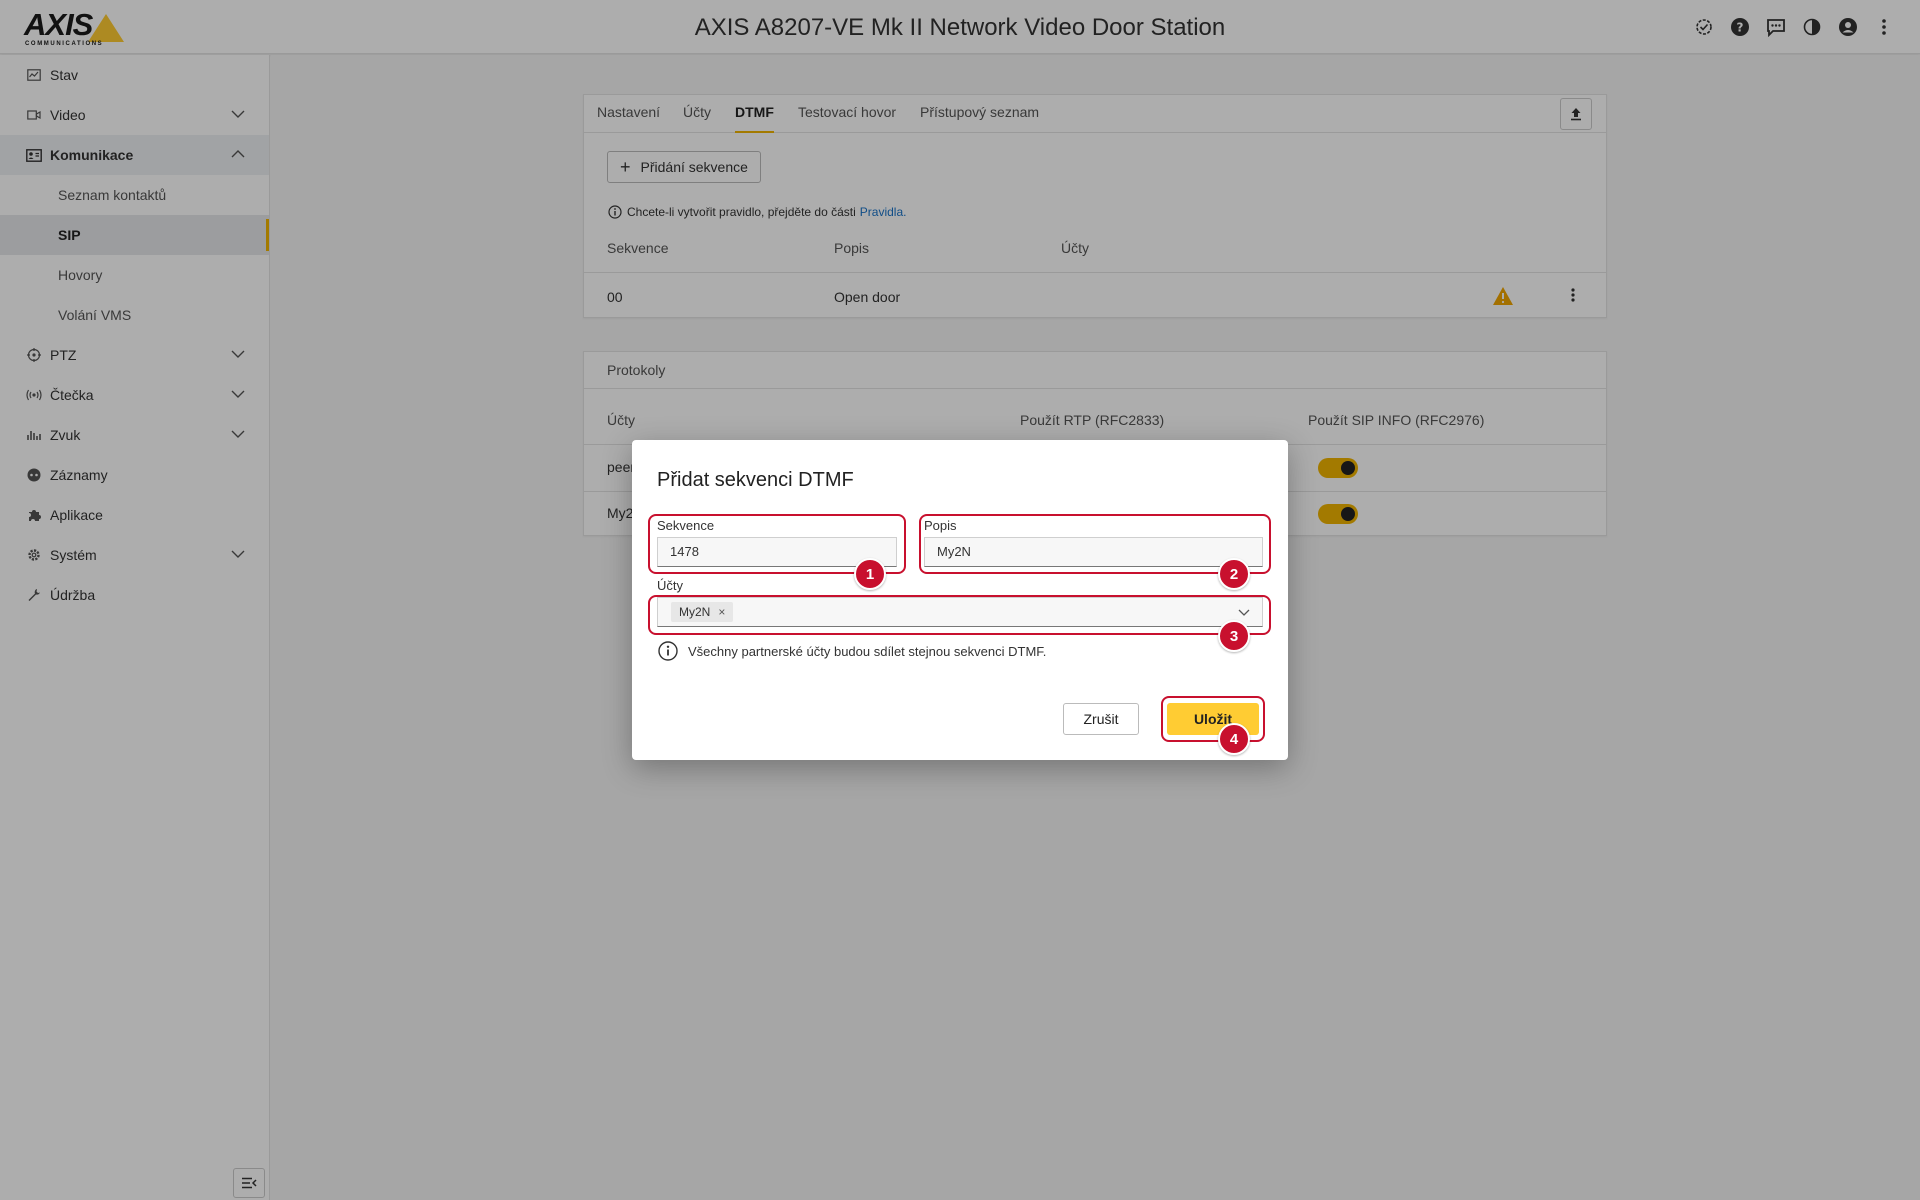 The height and width of the screenshot is (1200, 1920). What do you see at coordinates (870, 574) in the screenshot?
I see `step-badge-1: 1` at bounding box center [870, 574].